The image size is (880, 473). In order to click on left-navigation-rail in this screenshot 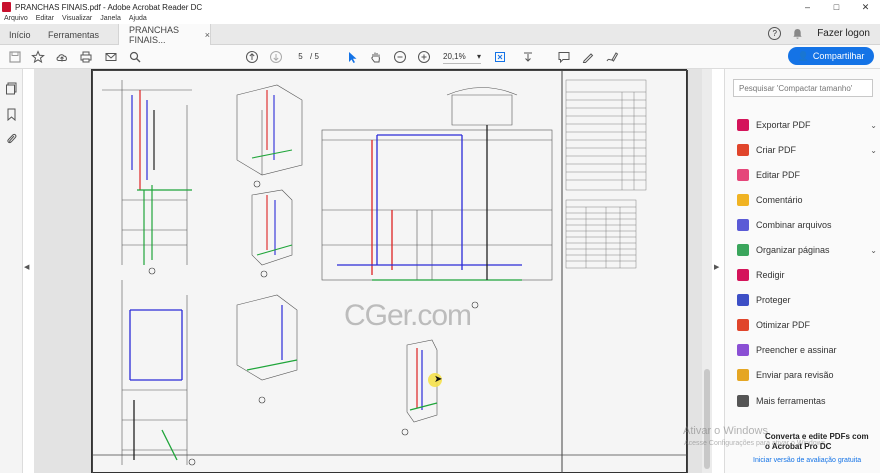, I will do `click(11, 271)`.